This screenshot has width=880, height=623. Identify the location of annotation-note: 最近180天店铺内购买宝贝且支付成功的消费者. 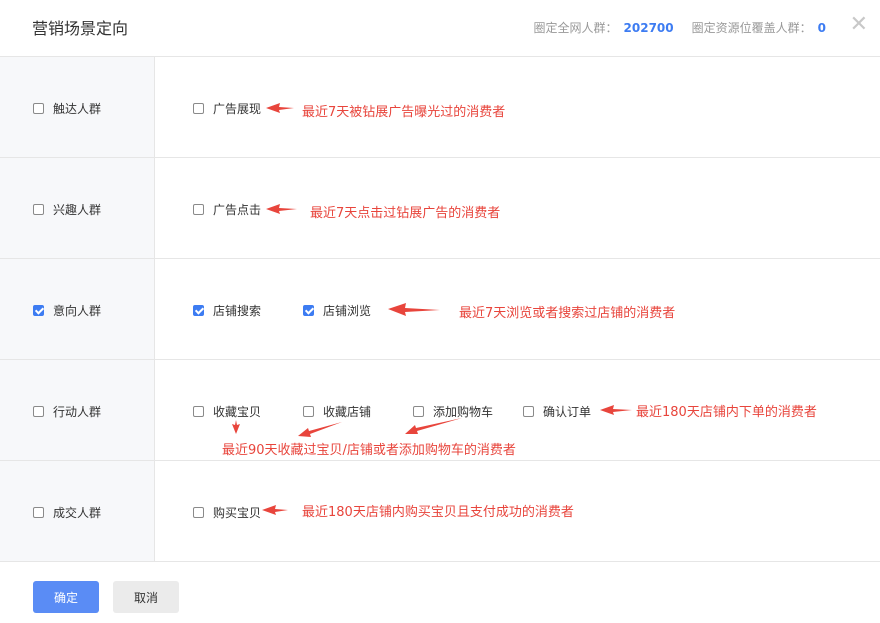
(438, 512).